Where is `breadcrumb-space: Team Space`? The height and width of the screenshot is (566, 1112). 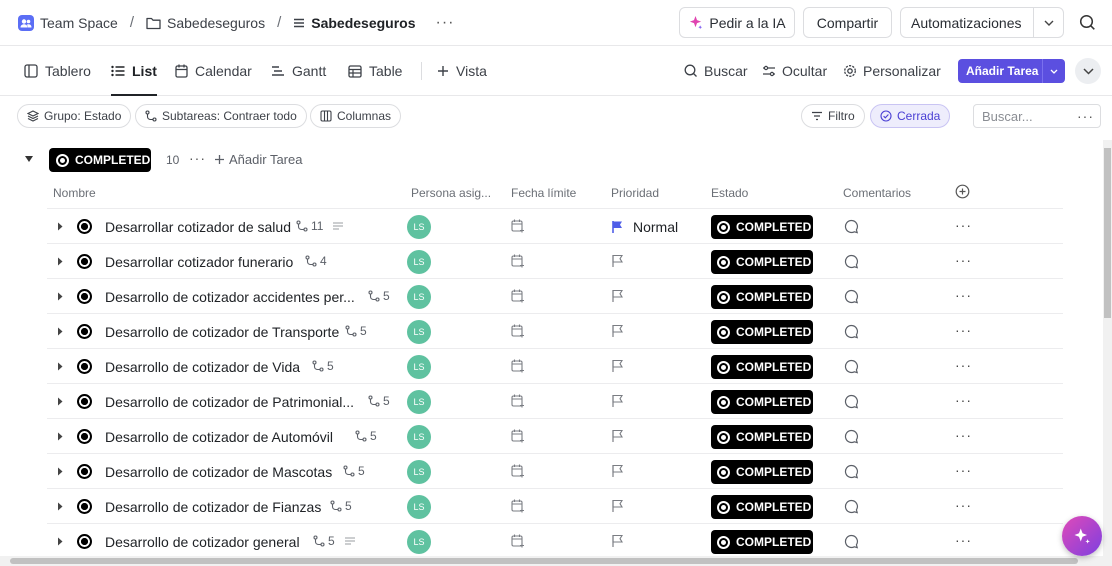
breadcrumb-space: Team Space is located at coordinates (79, 23).